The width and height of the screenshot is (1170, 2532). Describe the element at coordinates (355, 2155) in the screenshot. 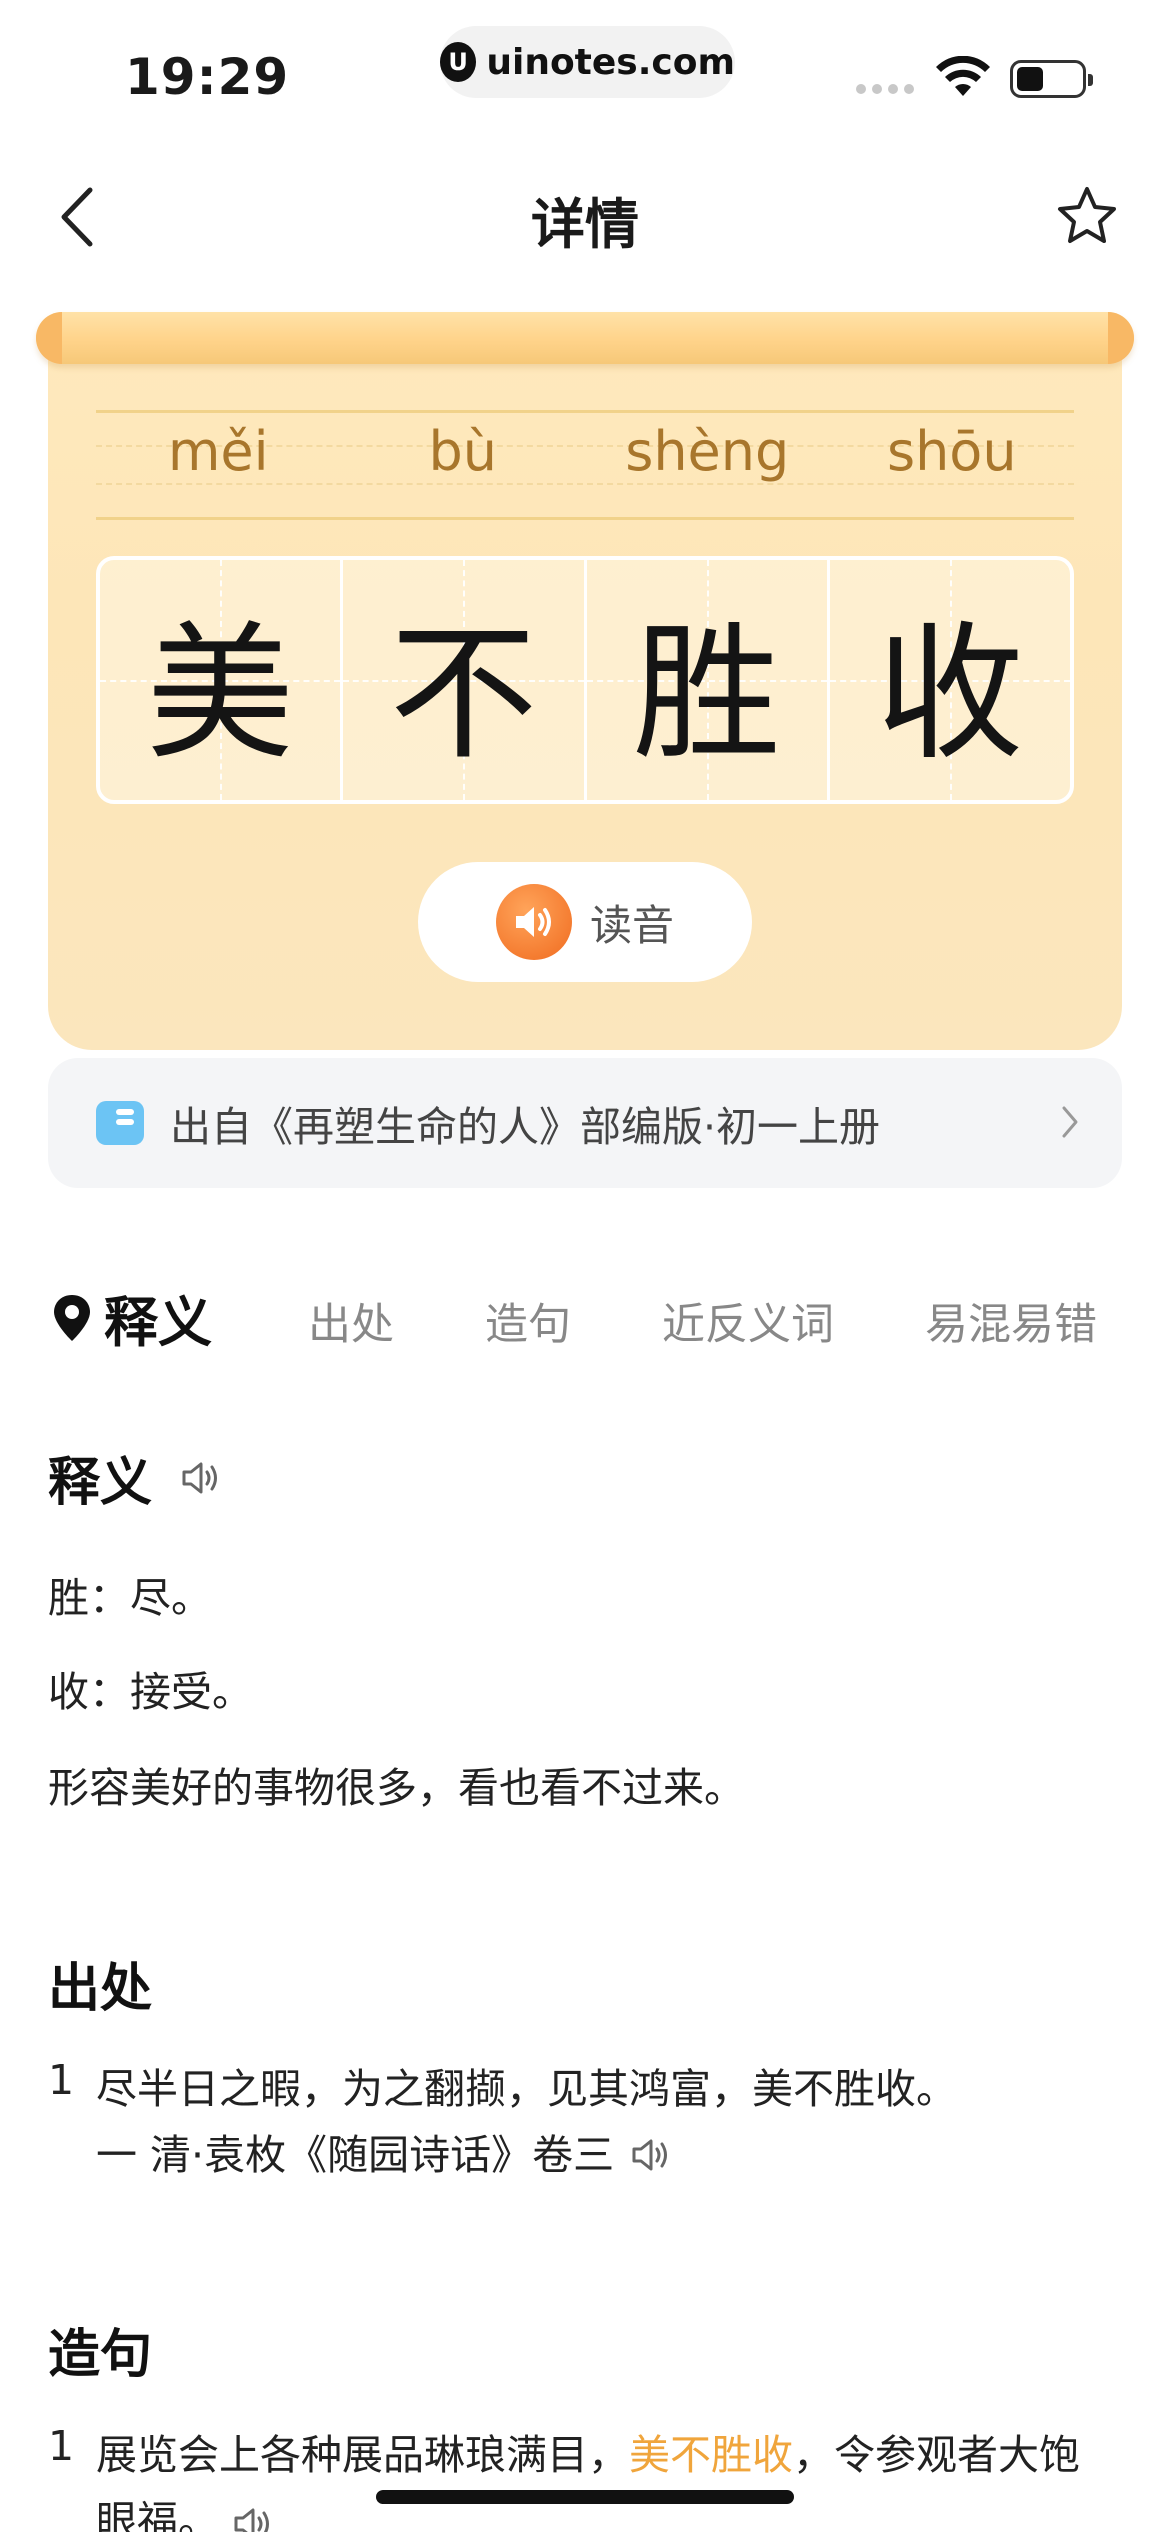

I see `origin-attribution: 一 清·袁枚《随园诗话》卷三` at that location.